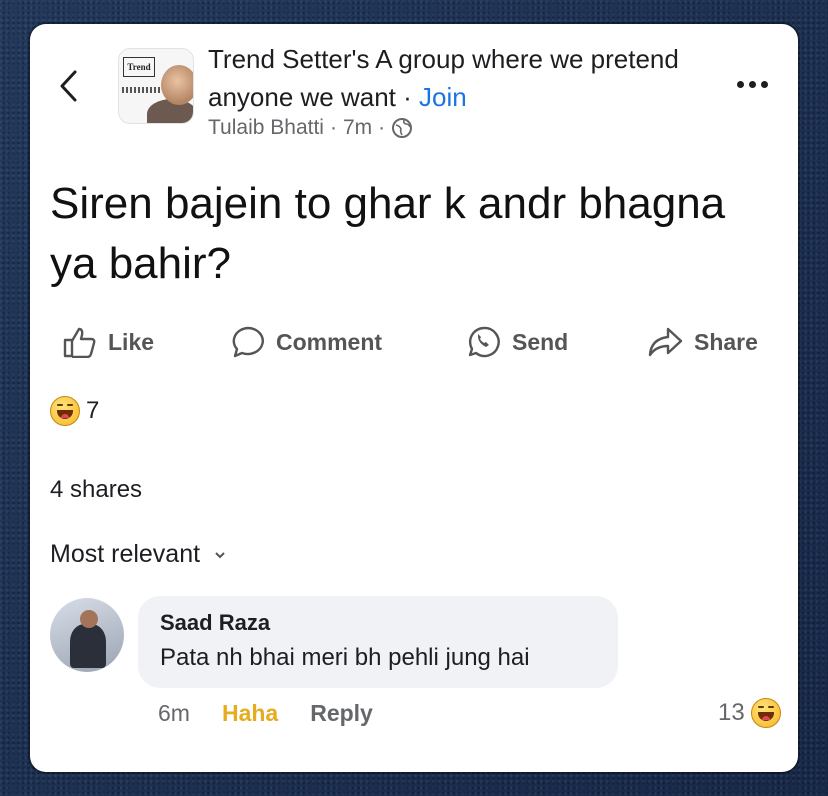 The image size is (828, 796). I want to click on group-avatar: Trend, so click(156, 86).